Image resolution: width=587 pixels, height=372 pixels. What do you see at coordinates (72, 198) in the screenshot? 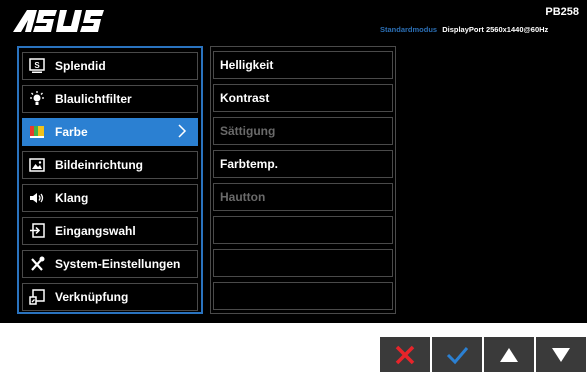
I see `menu-item-label: Klang` at bounding box center [72, 198].